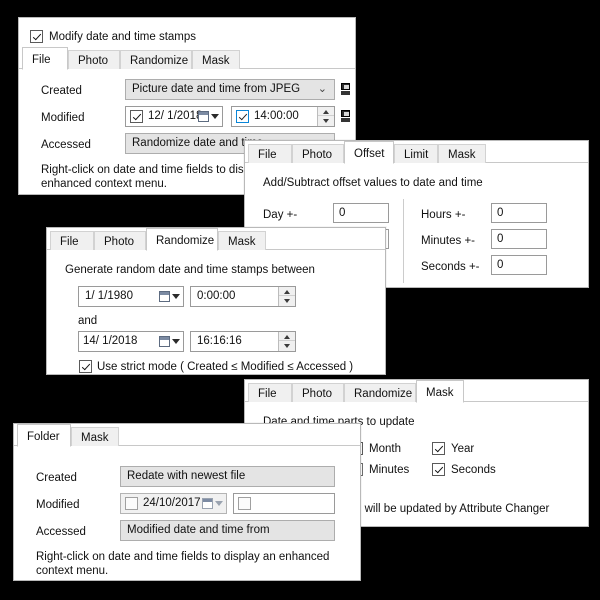 This screenshot has width=600, height=600. What do you see at coordinates (36, 36) in the screenshot?
I see `modify-date-time-checkbox` at bounding box center [36, 36].